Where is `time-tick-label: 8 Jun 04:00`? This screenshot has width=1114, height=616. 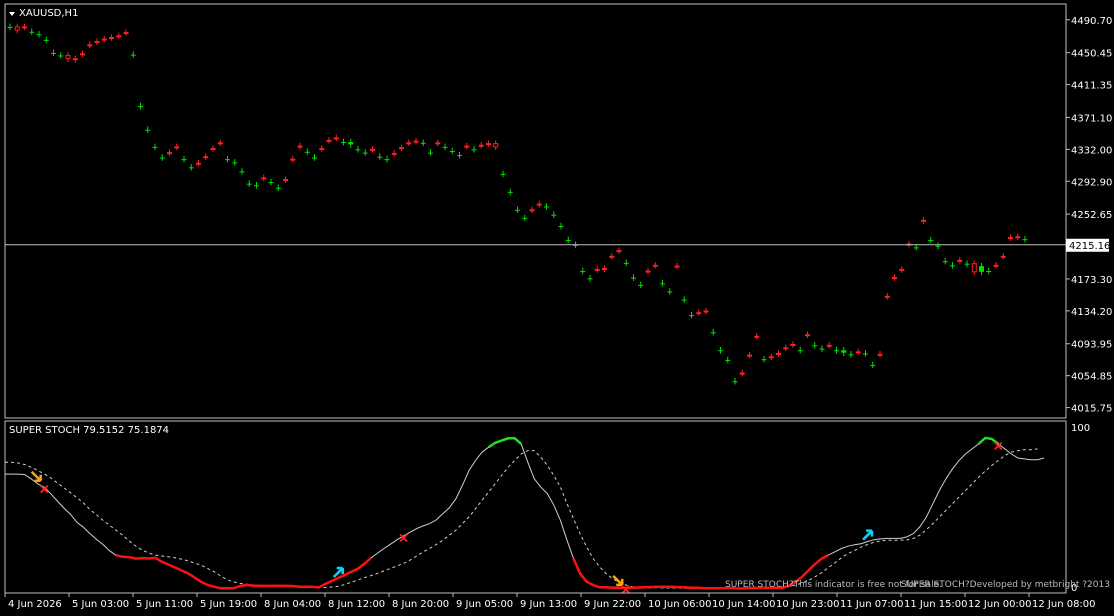
time-tick-label: 8 Jun 04:00 is located at coordinates (292, 604).